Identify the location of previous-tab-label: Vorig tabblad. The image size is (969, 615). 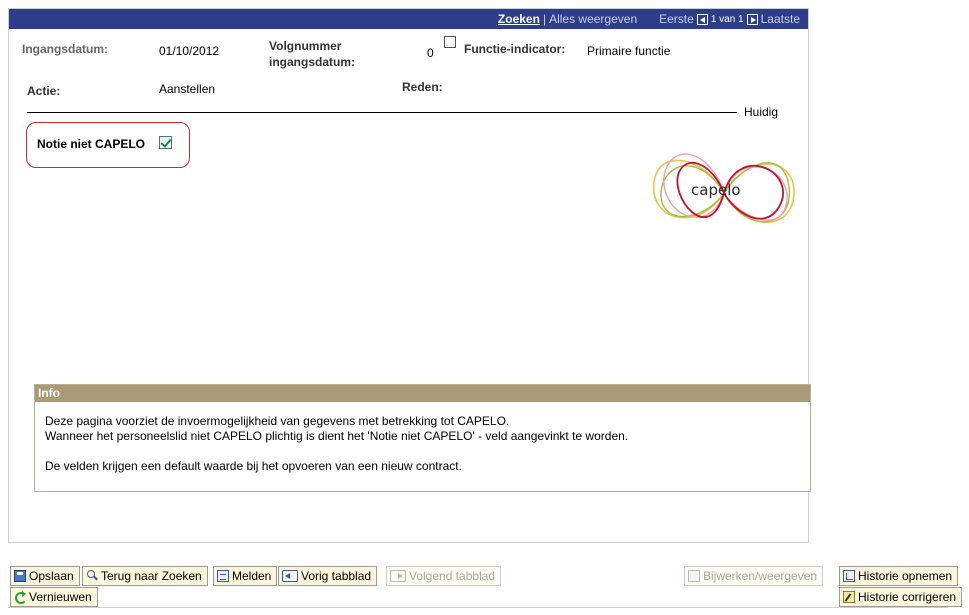
(336, 576).